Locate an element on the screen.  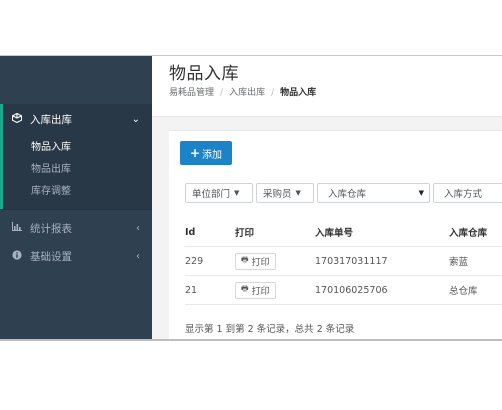
buyer-dropdown: 采购员 ▼ is located at coordinates (285, 193).